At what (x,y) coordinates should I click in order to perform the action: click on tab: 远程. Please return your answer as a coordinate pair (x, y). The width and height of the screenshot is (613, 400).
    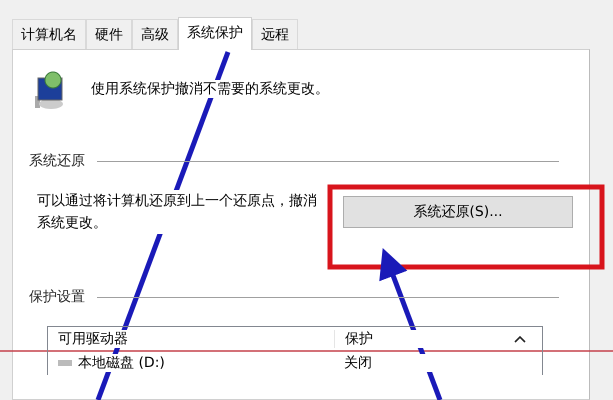
    Looking at the image, I should click on (275, 34).